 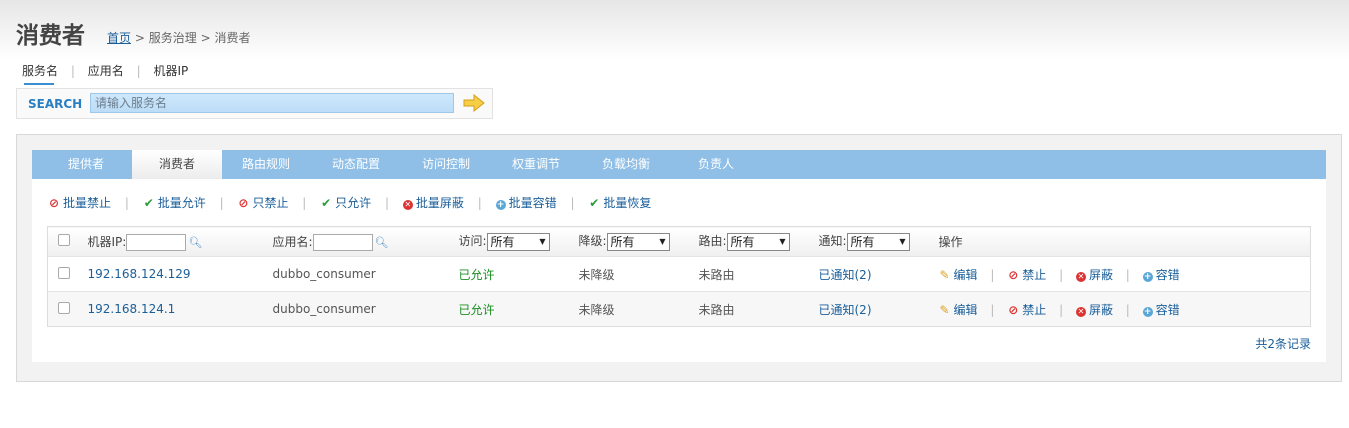 What do you see at coordinates (474, 103) in the screenshot?
I see `arrow-right-icon` at bounding box center [474, 103].